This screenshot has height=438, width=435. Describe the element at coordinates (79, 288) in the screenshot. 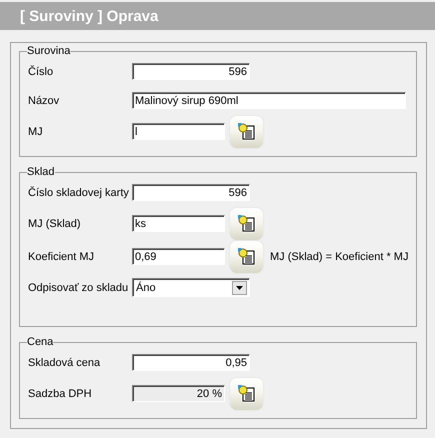

I see `field-label: Odpisovať zo skladu` at that location.